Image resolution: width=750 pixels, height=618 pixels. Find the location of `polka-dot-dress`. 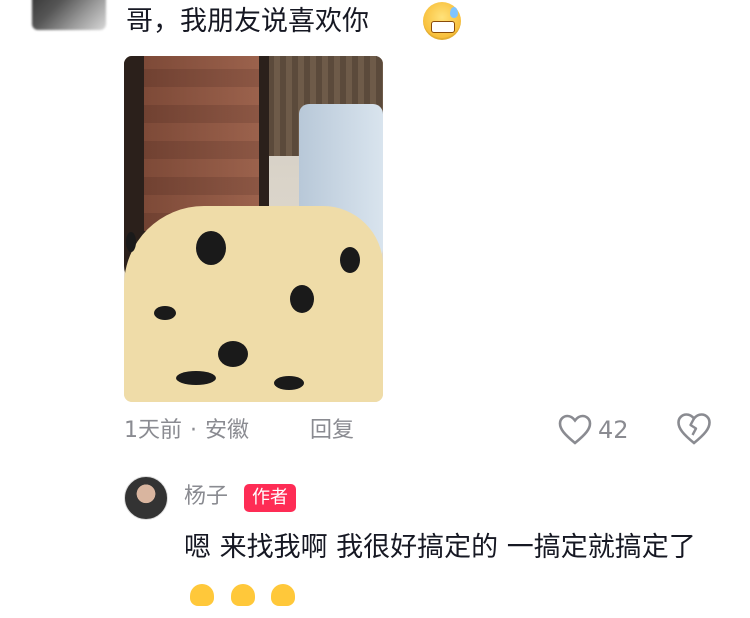

polka-dot-dress is located at coordinates (253, 304).